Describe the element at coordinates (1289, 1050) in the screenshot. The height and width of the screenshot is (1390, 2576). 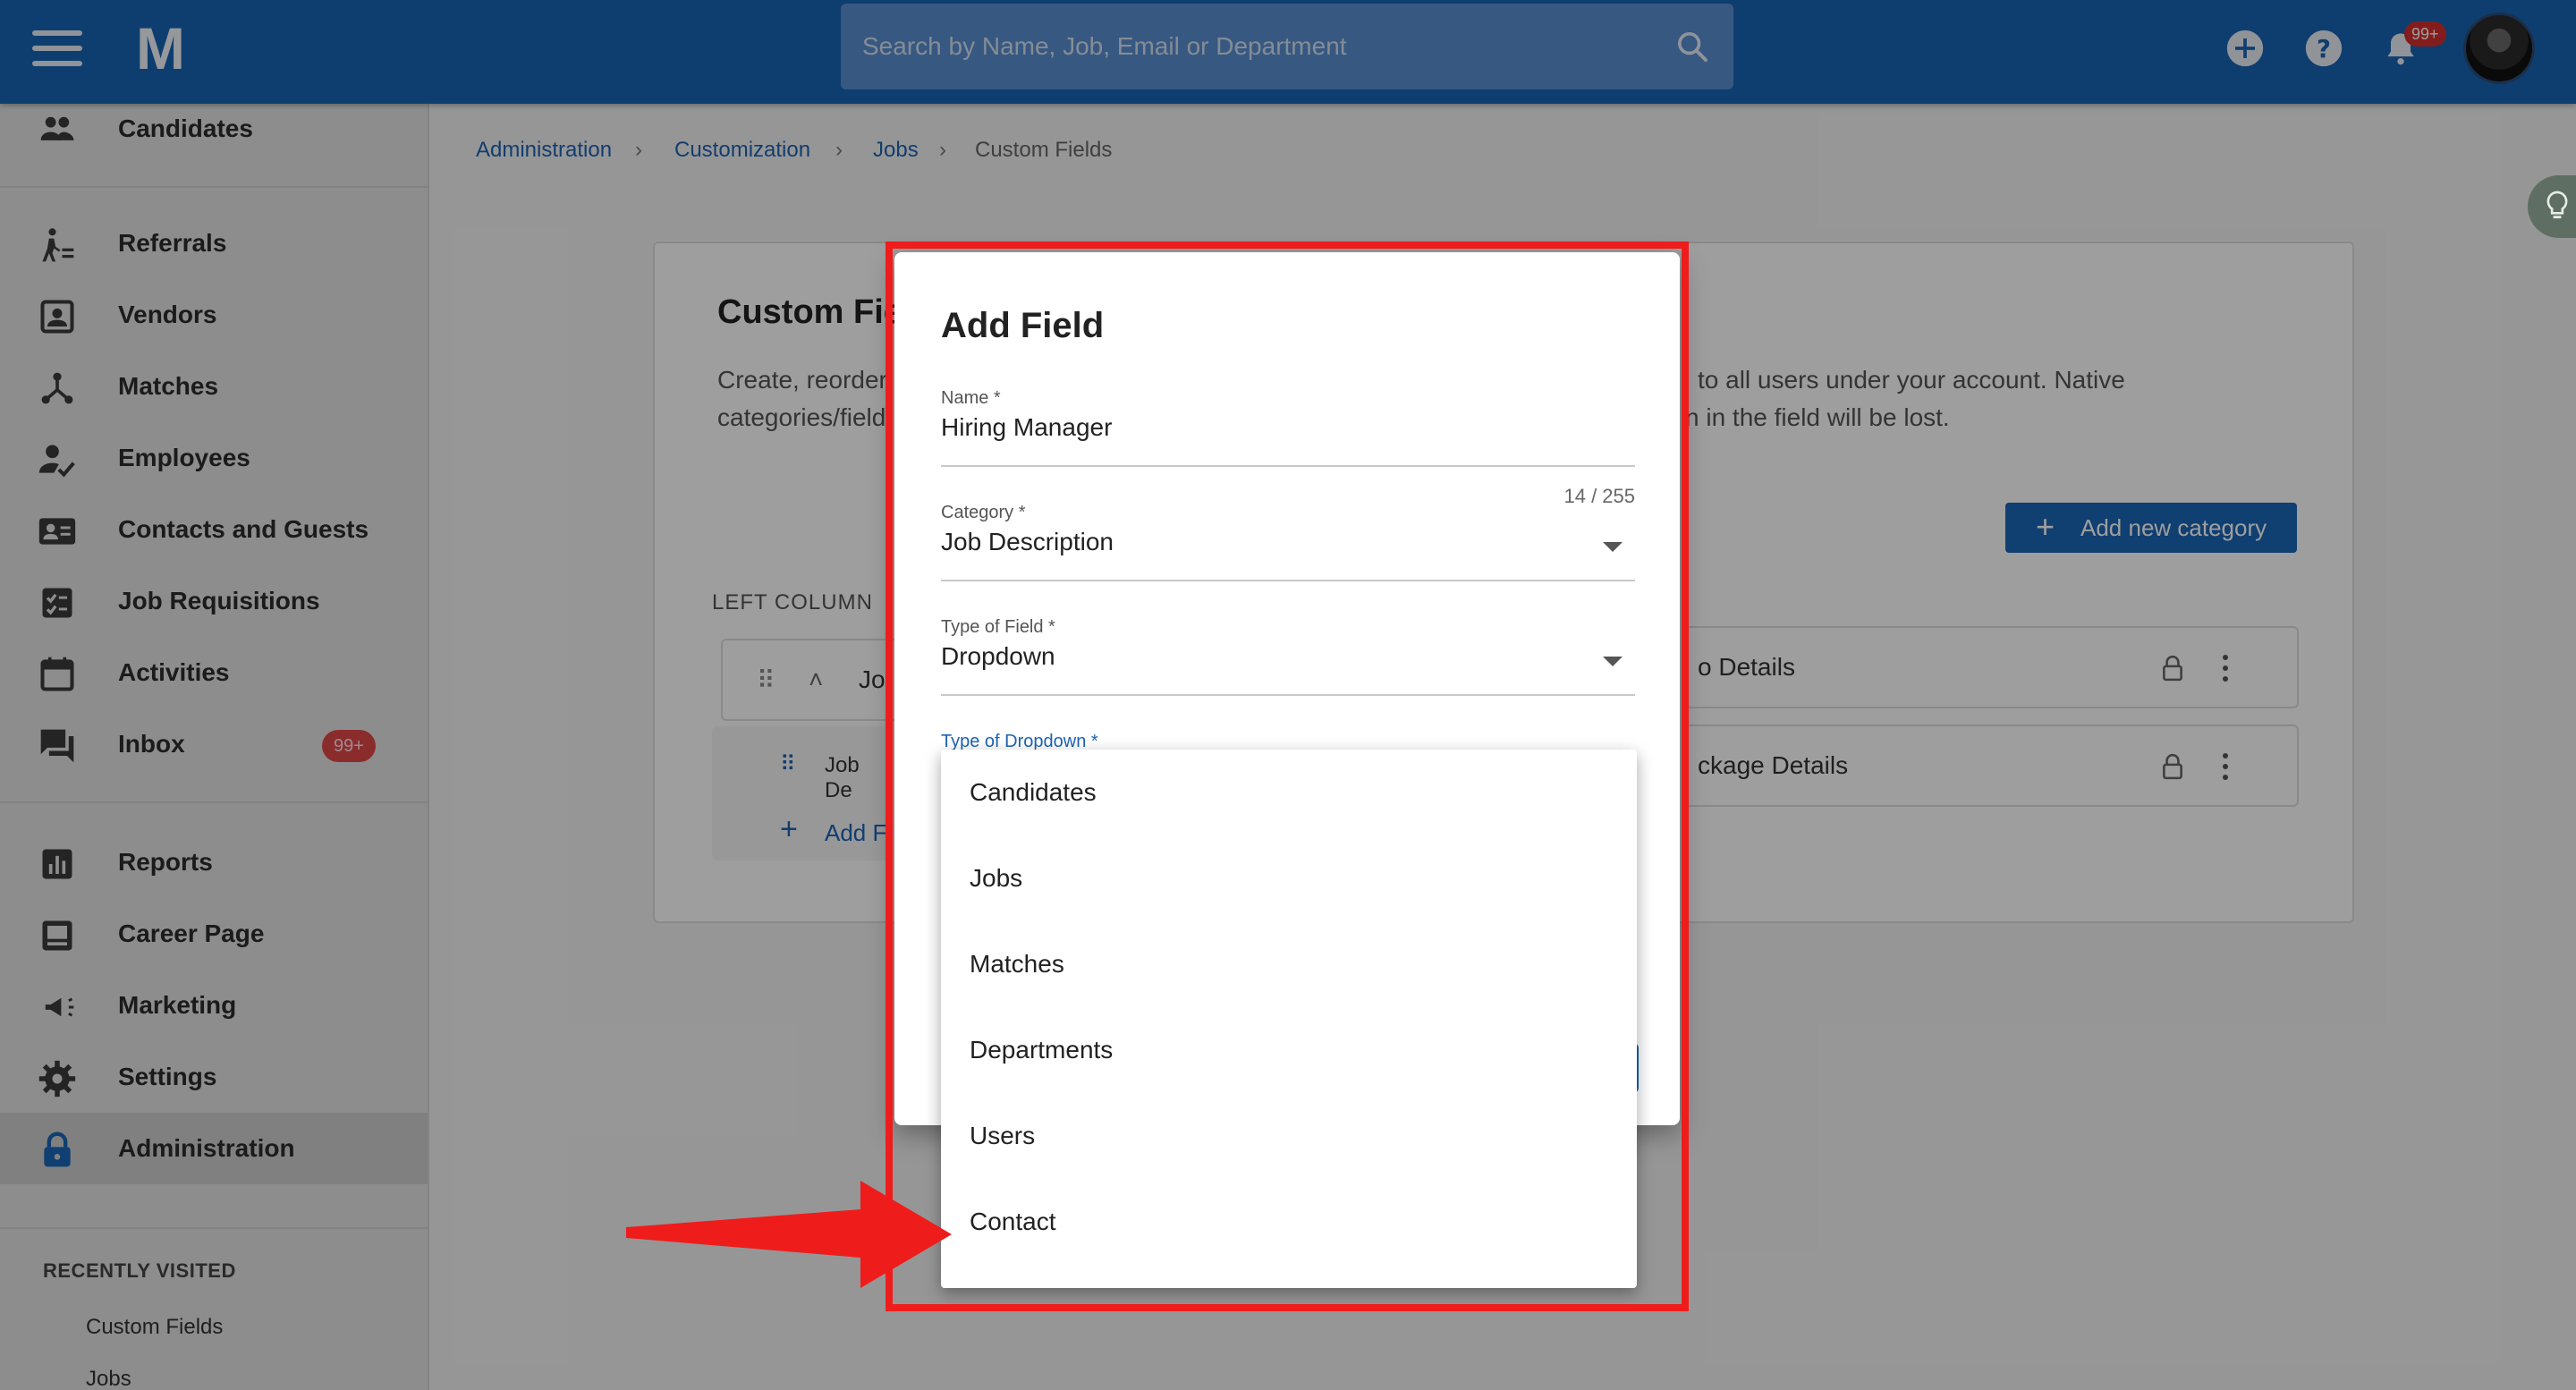
I see `option-departments: Departments` at that location.